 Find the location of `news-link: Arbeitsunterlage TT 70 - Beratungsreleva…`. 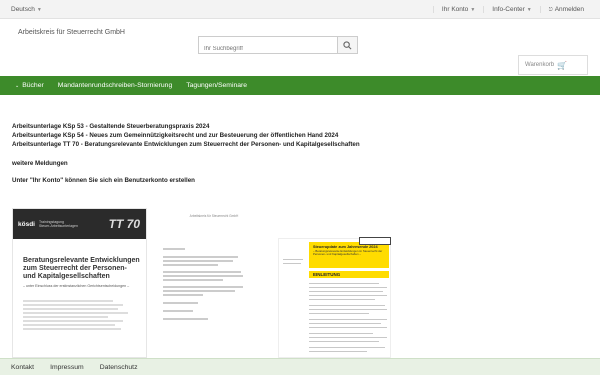

news-link: Arbeitsunterlage TT 70 - Beratungsreleva… is located at coordinates (302, 144).